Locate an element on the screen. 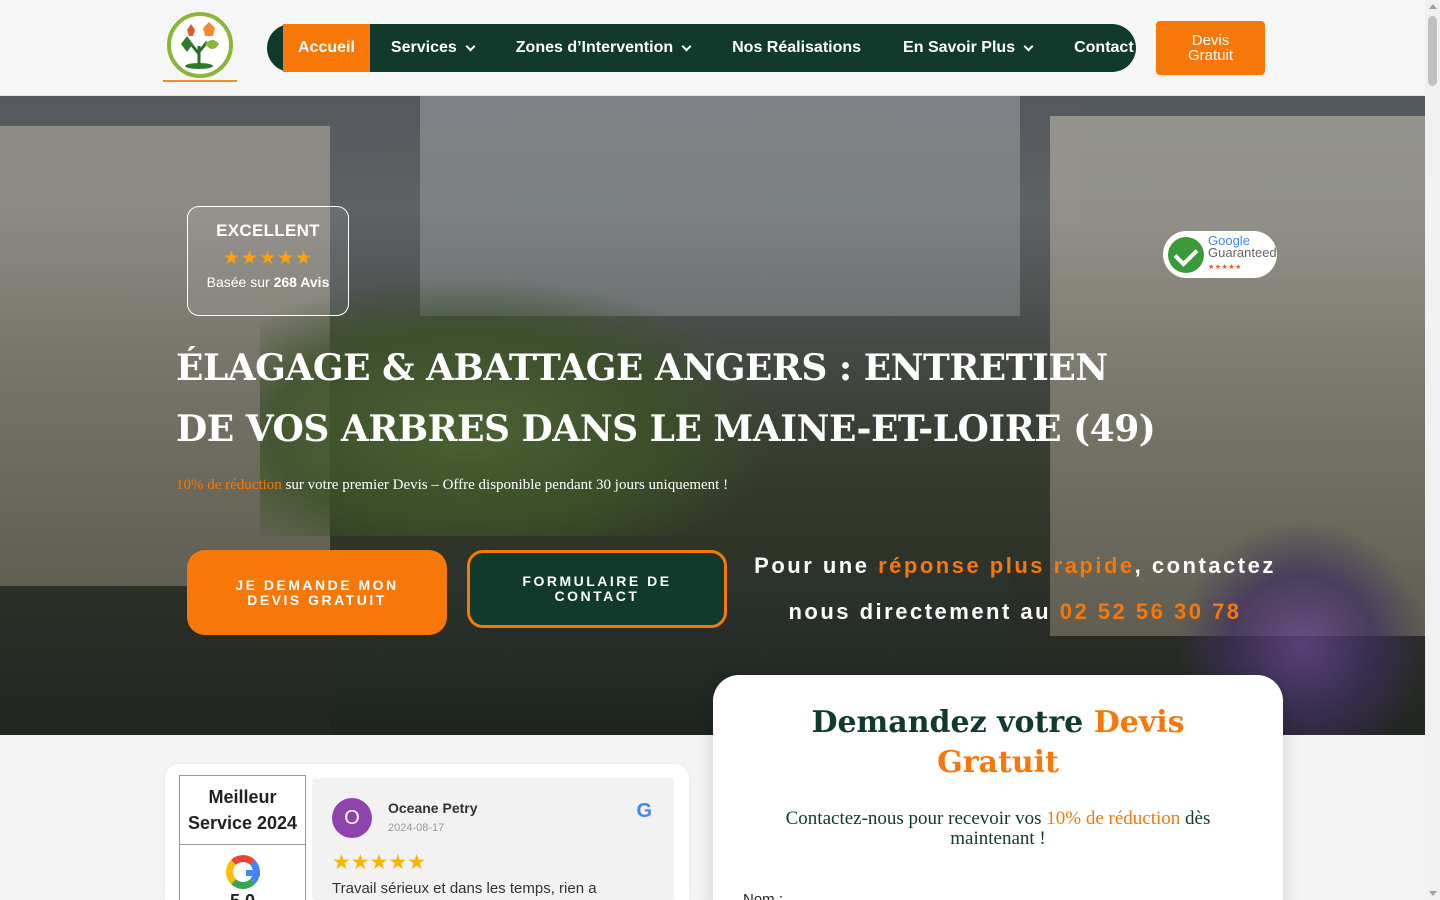  devis-line2: Gratuit is located at coordinates (1210, 55).